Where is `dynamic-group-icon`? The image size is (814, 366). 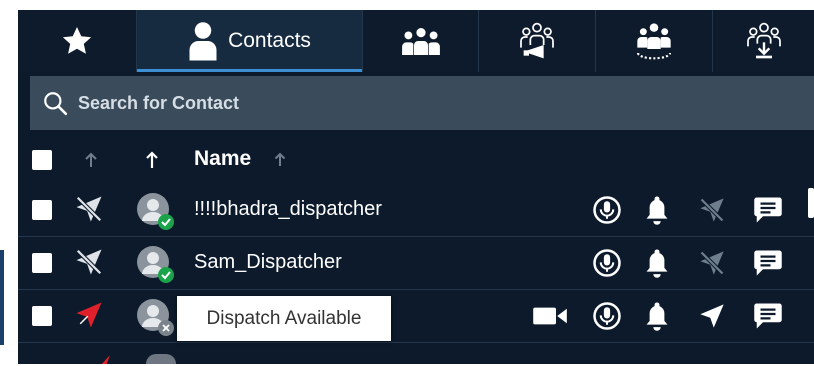 dynamic-group-icon is located at coordinates (654, 41).